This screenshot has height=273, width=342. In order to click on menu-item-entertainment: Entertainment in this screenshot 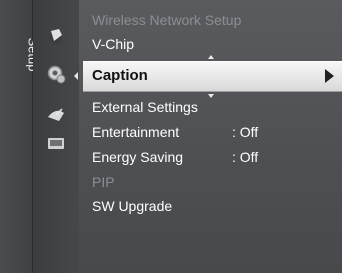, I will do `click(135, 132)`.